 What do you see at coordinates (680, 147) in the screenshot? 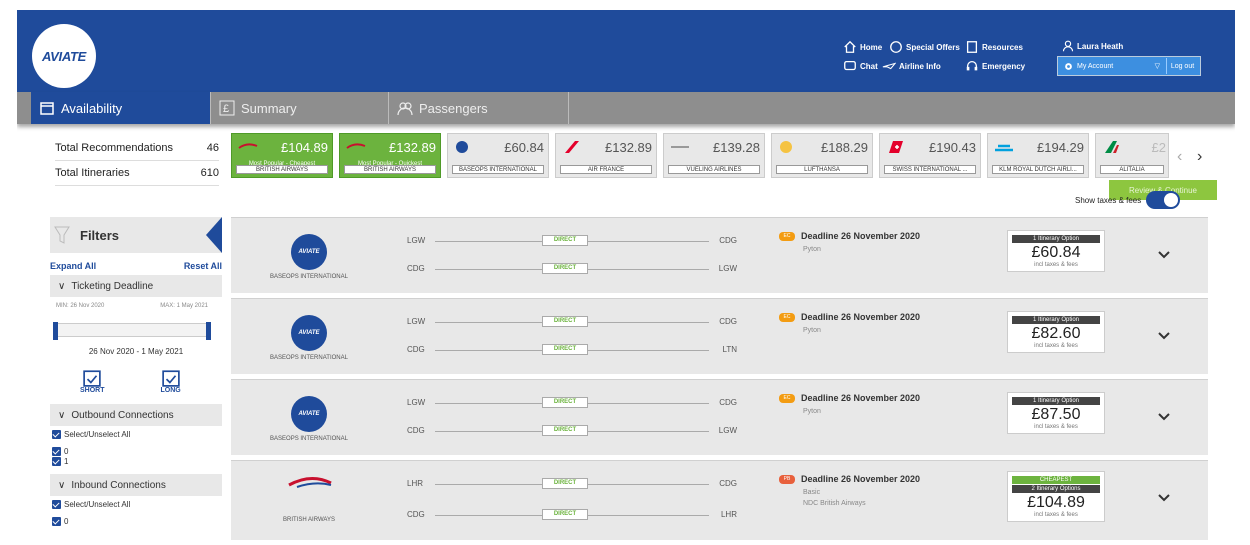
I see `vueling-logo-icon` at bounding box center [680, 147].